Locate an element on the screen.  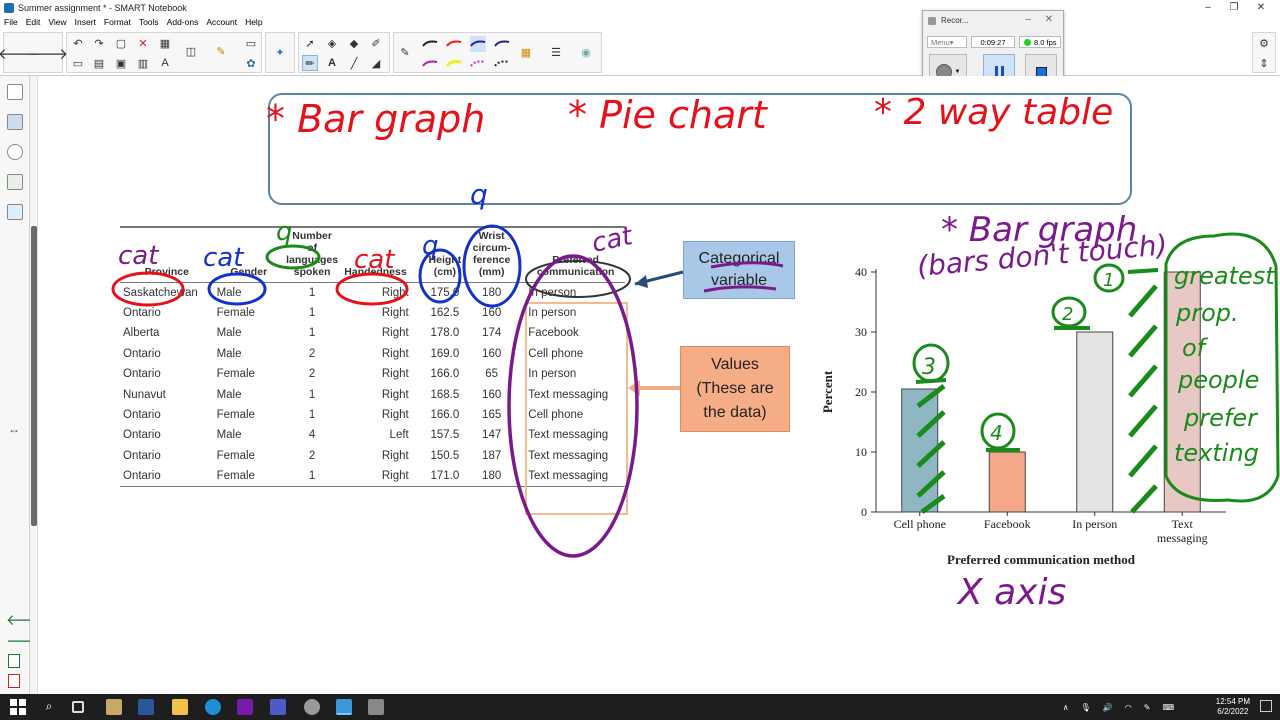
text-tool-icon: A is located at coordinates (332, 63).